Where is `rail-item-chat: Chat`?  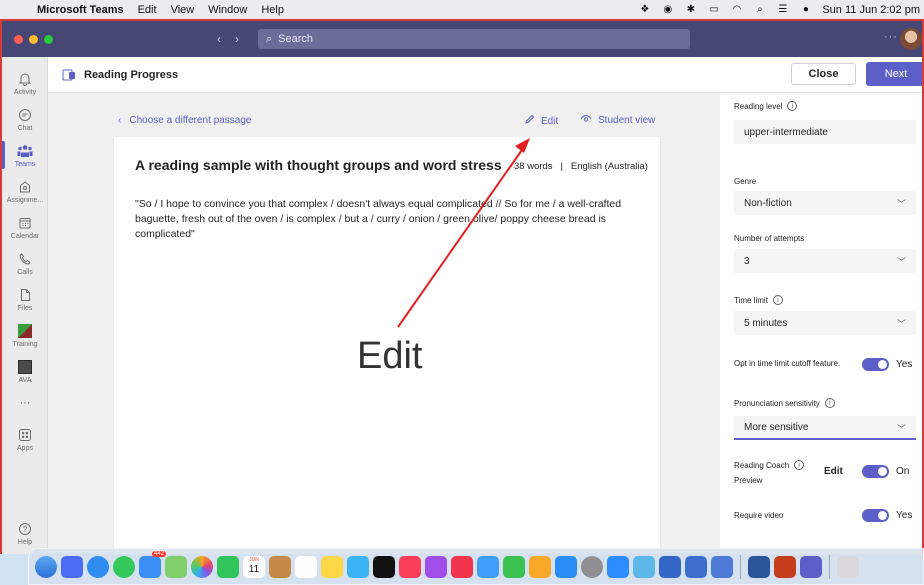
rail-item-chat: Chat is located at coordinates (25, 119).